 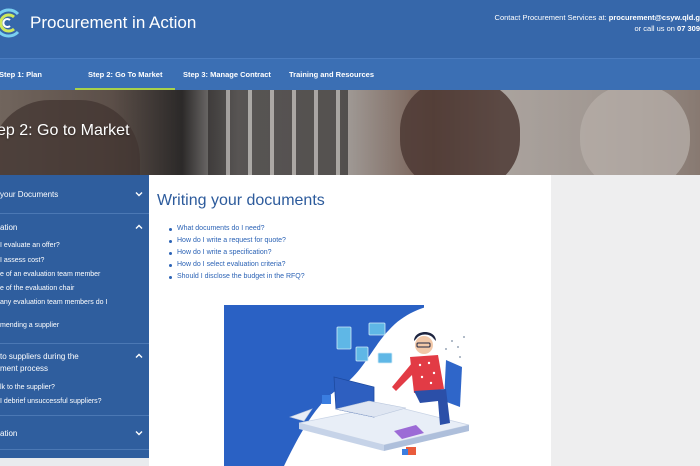 What do you see at coordinates (688, 28) in the screenshot?
I see `contact-phone: 07 309` at bounding box center [688, 28].